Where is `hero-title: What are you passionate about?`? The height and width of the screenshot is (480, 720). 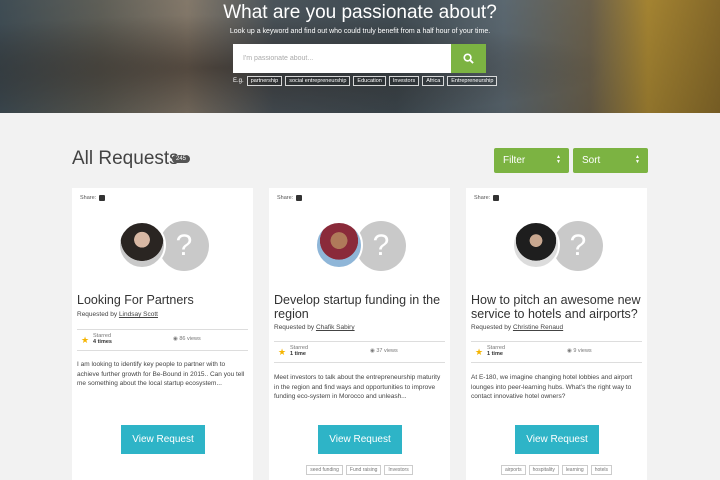
hero-title: What are you passionate about? is located at coordinates (360, 12).